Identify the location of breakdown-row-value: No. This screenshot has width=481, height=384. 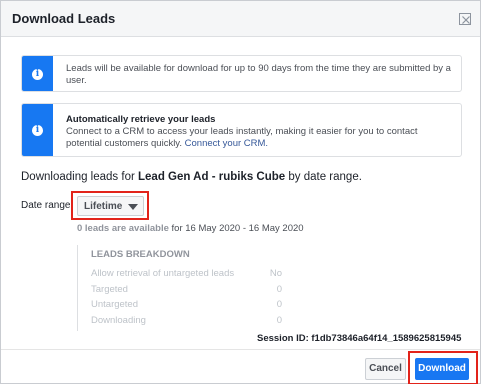
(275, 273).